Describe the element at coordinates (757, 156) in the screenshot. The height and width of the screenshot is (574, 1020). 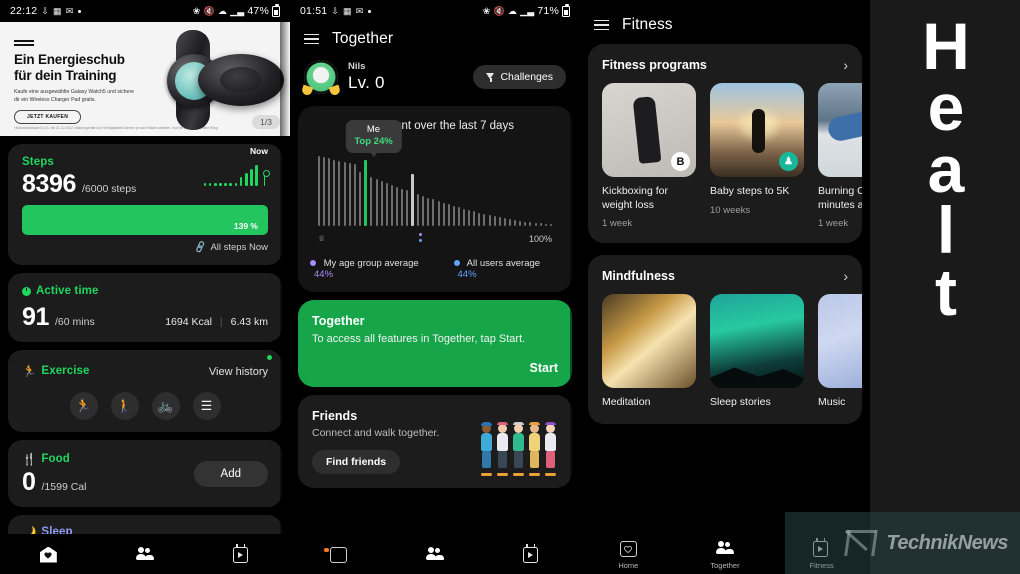
I see `program-tile: ♟ Baby steps to 5K 10 weeks` at that location.